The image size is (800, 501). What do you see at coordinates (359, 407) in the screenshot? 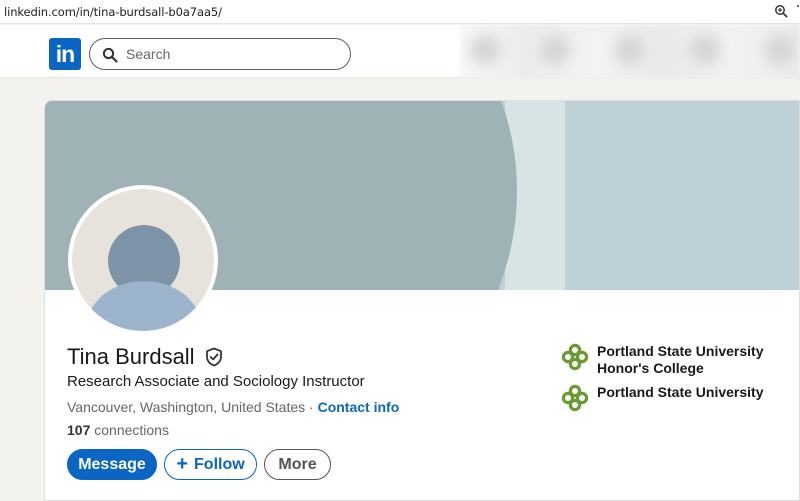
I see `contact-info-link: Contact info` at bounding box center [359, 407].